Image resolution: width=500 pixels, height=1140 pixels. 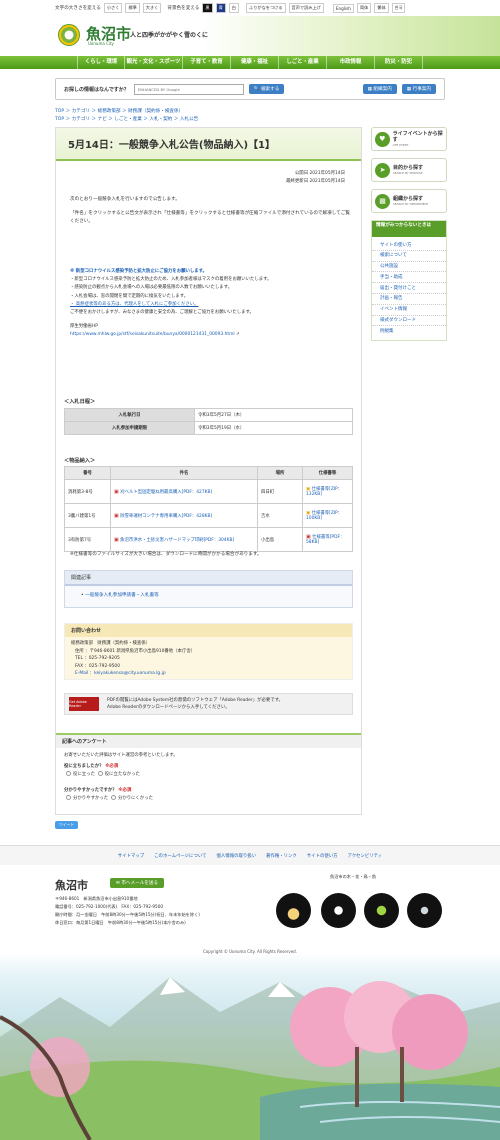 I want to click on search-input: ENHANCED BY Google, so click(x=188, y=89).